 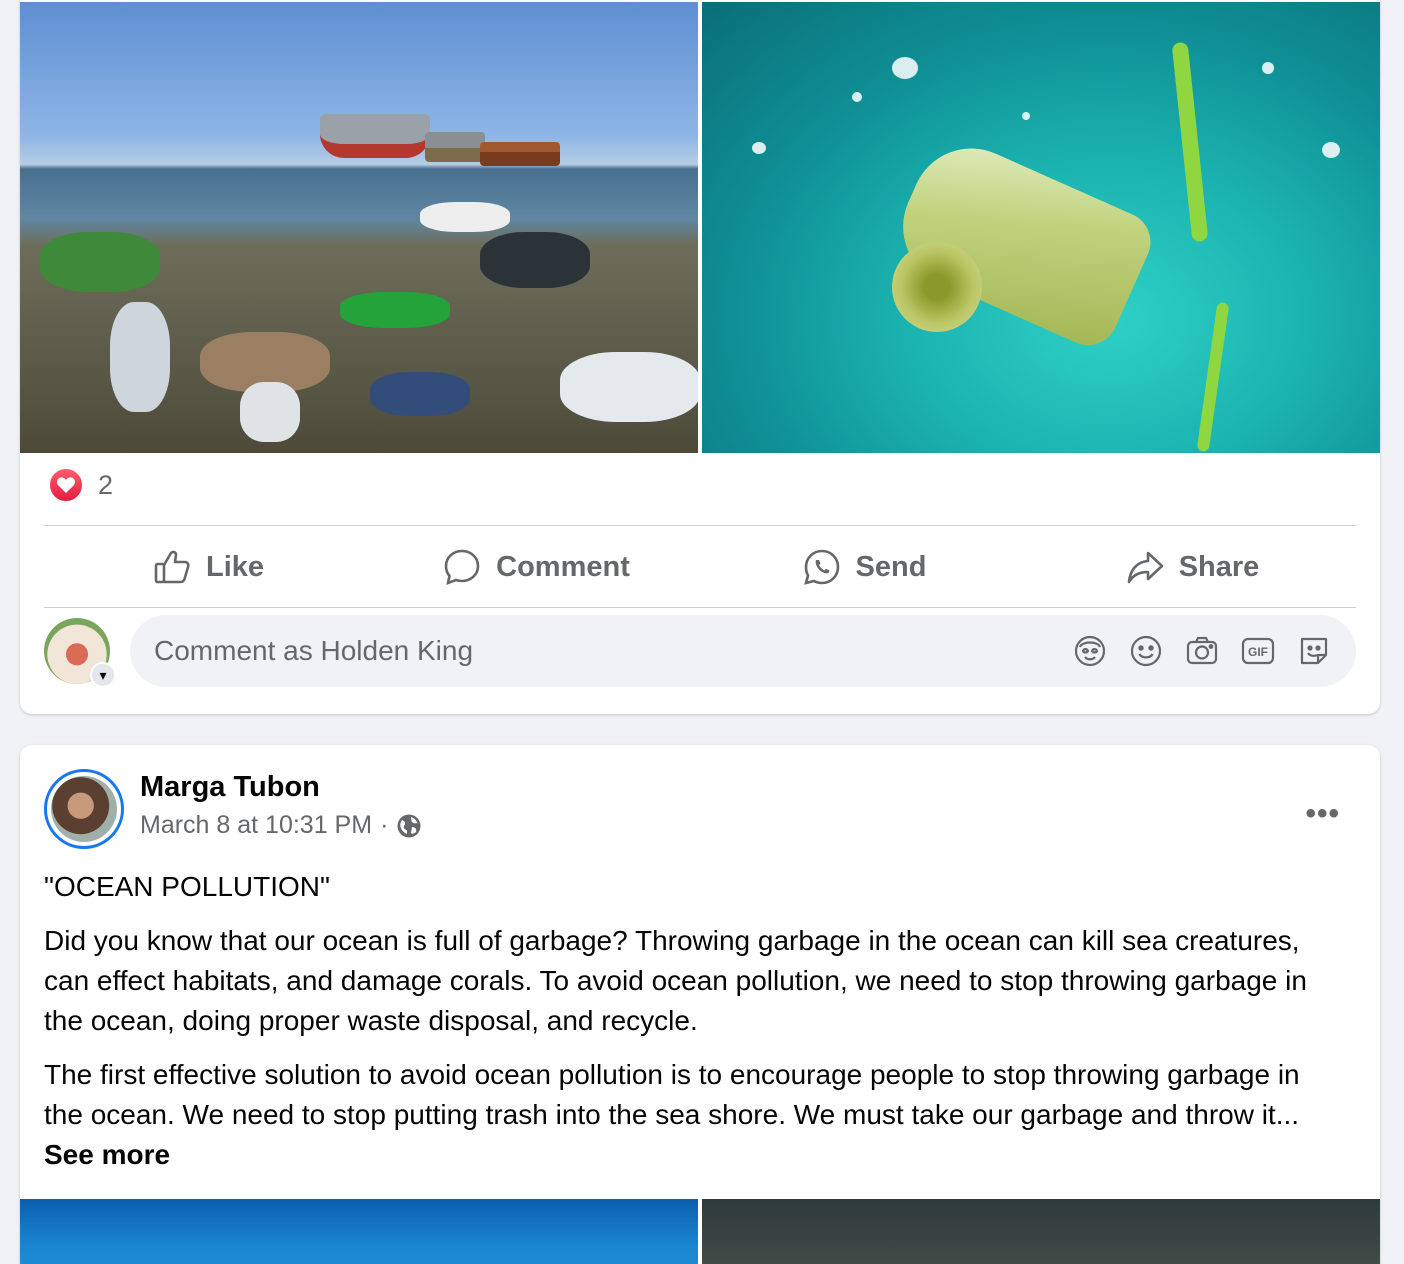 What do you see at coordinates (359, 1231) in the screenshot?
I see `post-image-ocean` at bounding box center [359, 1231].